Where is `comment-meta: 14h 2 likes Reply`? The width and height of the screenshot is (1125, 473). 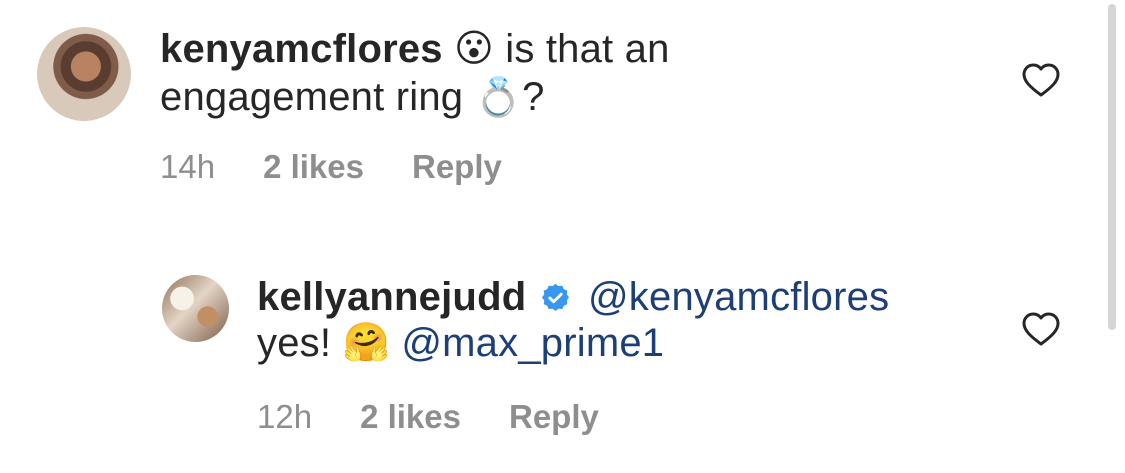
comment-meta: 14h 2 likes Reply is located at coordinates (331, 167).